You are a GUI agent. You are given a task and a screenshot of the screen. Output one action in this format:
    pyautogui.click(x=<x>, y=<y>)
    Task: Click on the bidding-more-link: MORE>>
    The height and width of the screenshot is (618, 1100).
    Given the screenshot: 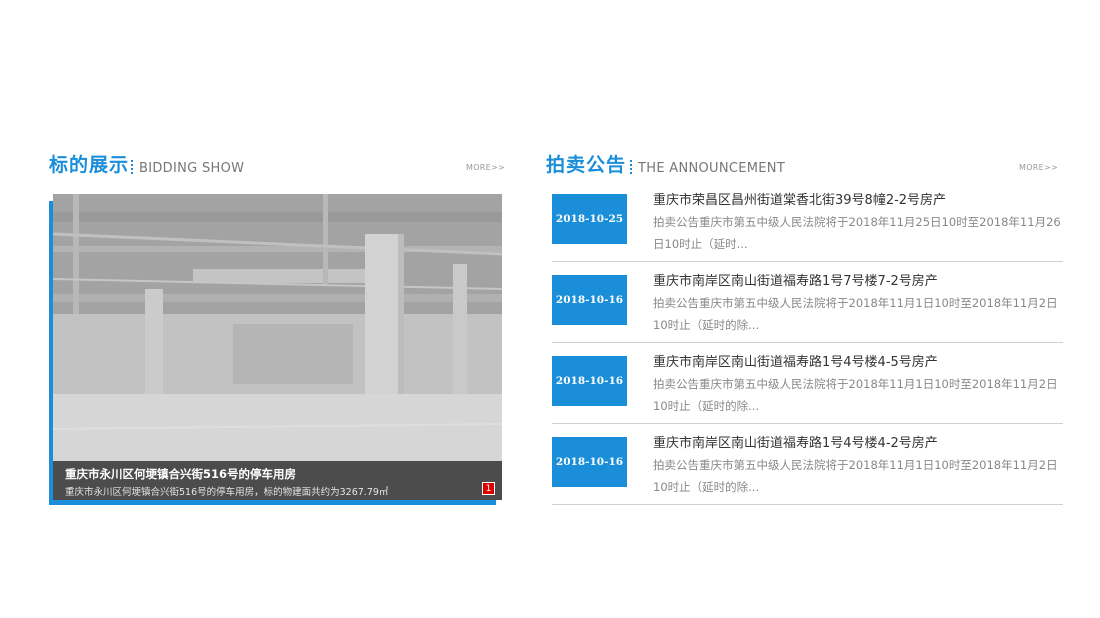 What is the action you would take?
    pyautogui.click(x=485, y=167)
    